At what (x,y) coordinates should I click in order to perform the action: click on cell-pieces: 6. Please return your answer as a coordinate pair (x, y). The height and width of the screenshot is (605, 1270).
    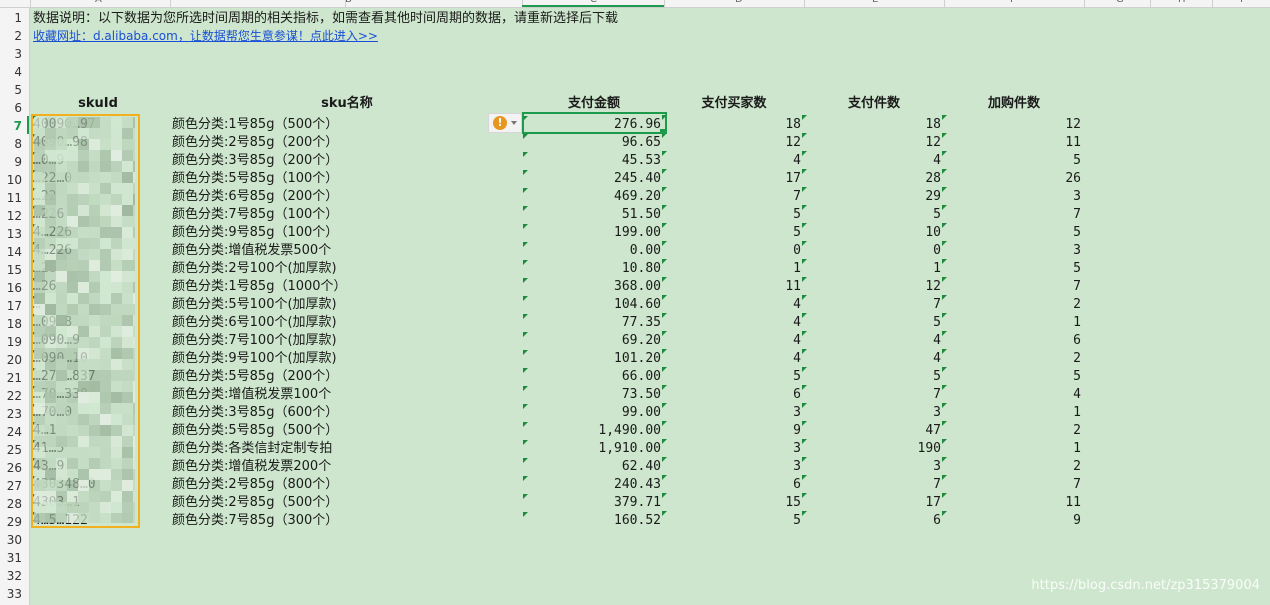
    Looking at the image, I should click on (872, 521).